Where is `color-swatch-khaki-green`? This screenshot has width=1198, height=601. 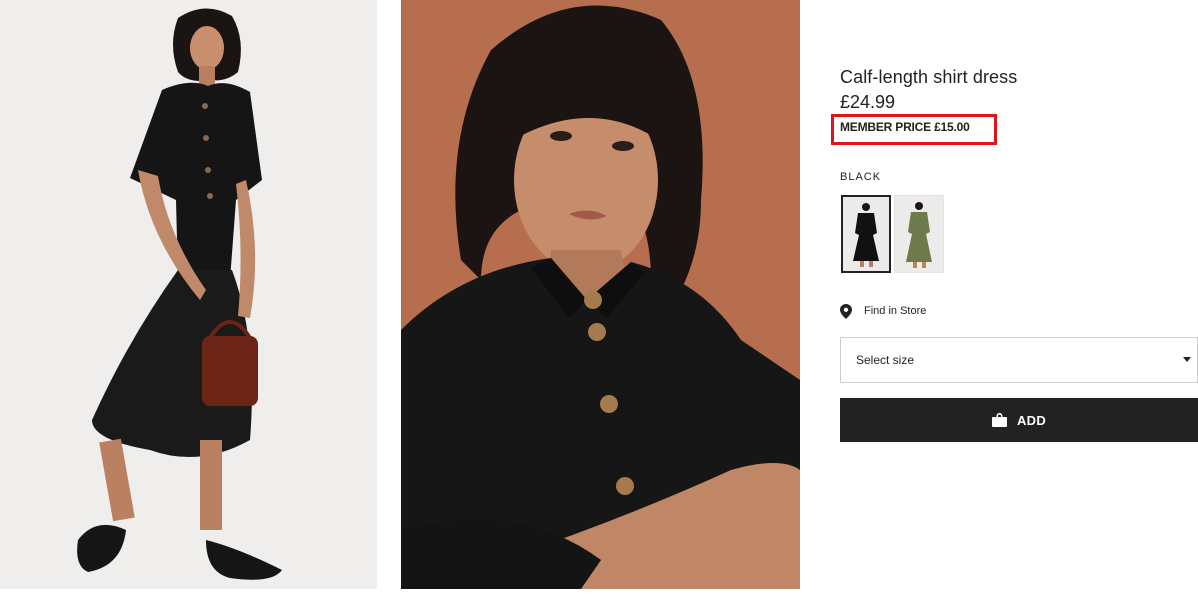
color-swatch-khaki-green is located at coordinates (919, 234).